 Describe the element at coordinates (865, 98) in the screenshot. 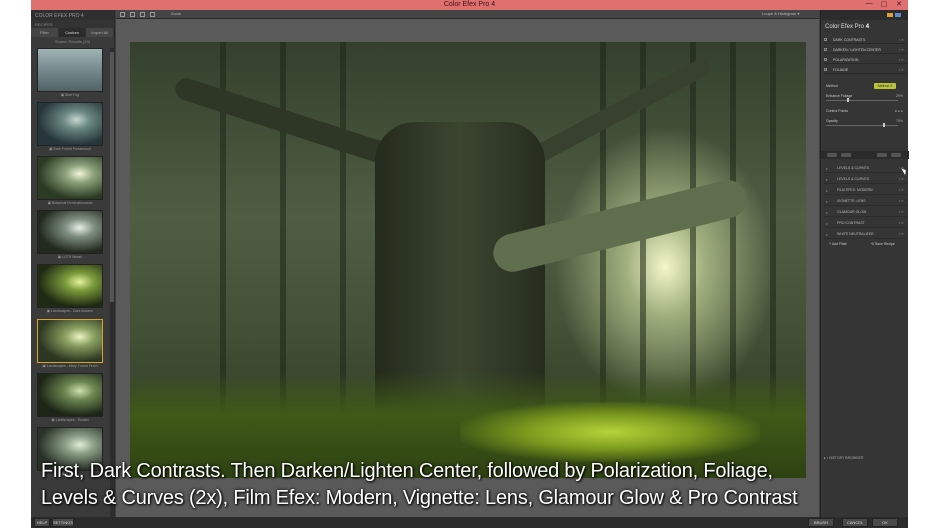

I see `enhance-foliage-param: Enhance Foliage 29%` at that location.